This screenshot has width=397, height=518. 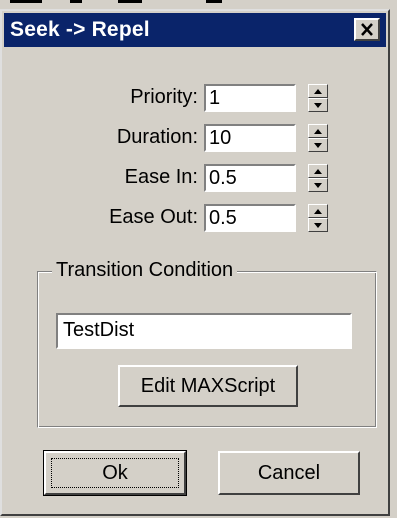 I want to click on ease-in-spinner, so click(x=318, y=178).